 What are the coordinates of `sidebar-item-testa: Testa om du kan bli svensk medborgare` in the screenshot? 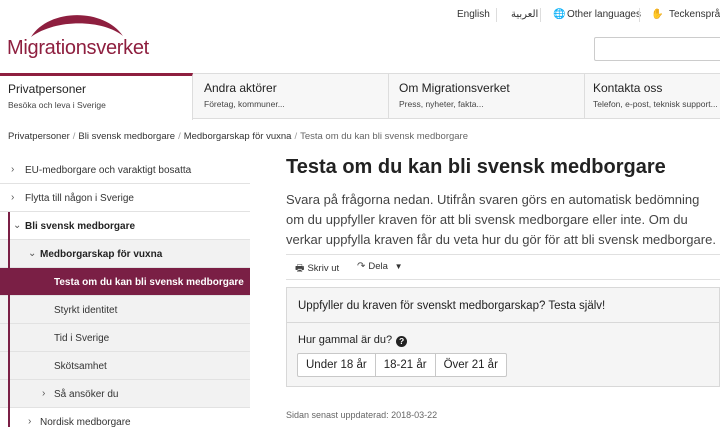 It's located at (125, 282).